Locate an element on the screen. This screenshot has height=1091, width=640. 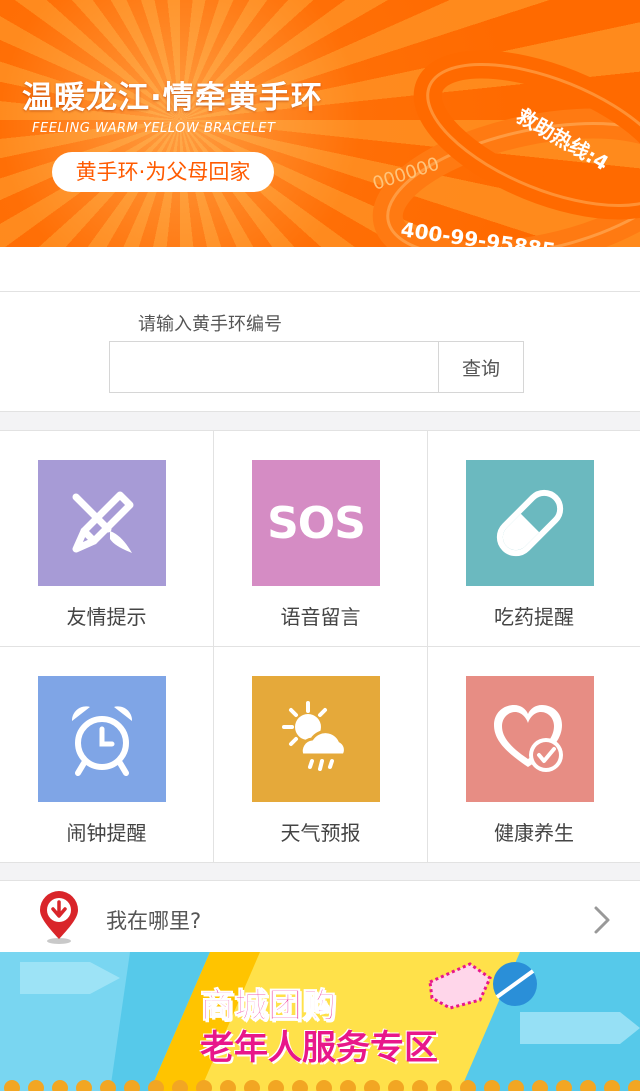
feature-weather: 天气预报 is located at coordinates (321, 755).